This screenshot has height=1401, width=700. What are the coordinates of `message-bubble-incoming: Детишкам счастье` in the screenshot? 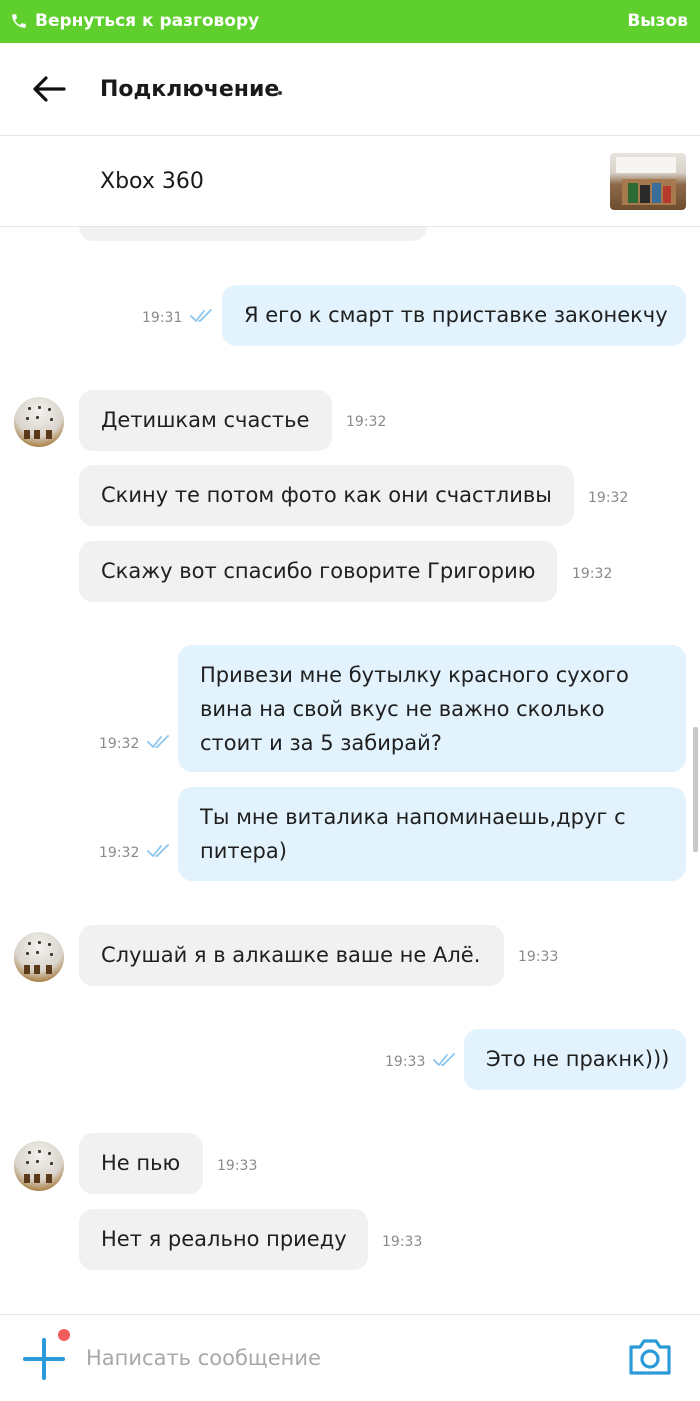 It's located at (205, 420).